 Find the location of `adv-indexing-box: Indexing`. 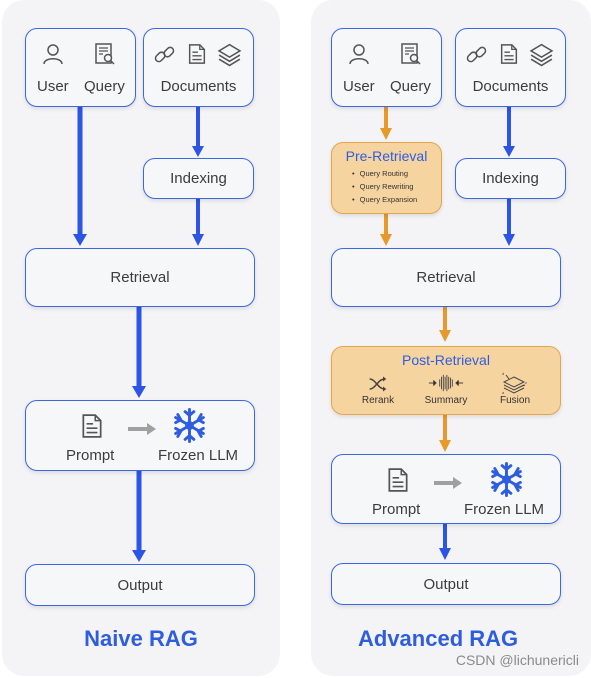

adv-indexing-box: Indexing is located at coordinates (510, 178).